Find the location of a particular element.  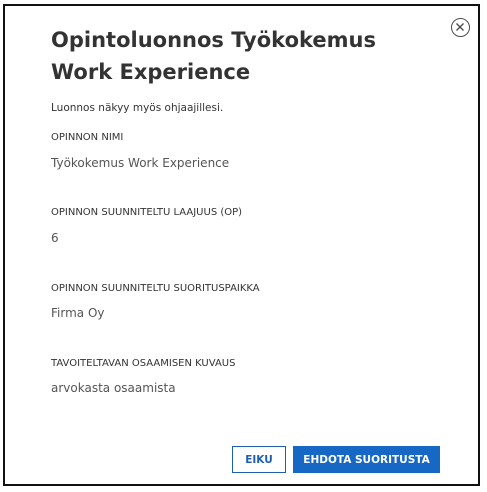

dialog-title: Opintoluonnos Työkokemus Work Experience is located at coordinates (213, 56).